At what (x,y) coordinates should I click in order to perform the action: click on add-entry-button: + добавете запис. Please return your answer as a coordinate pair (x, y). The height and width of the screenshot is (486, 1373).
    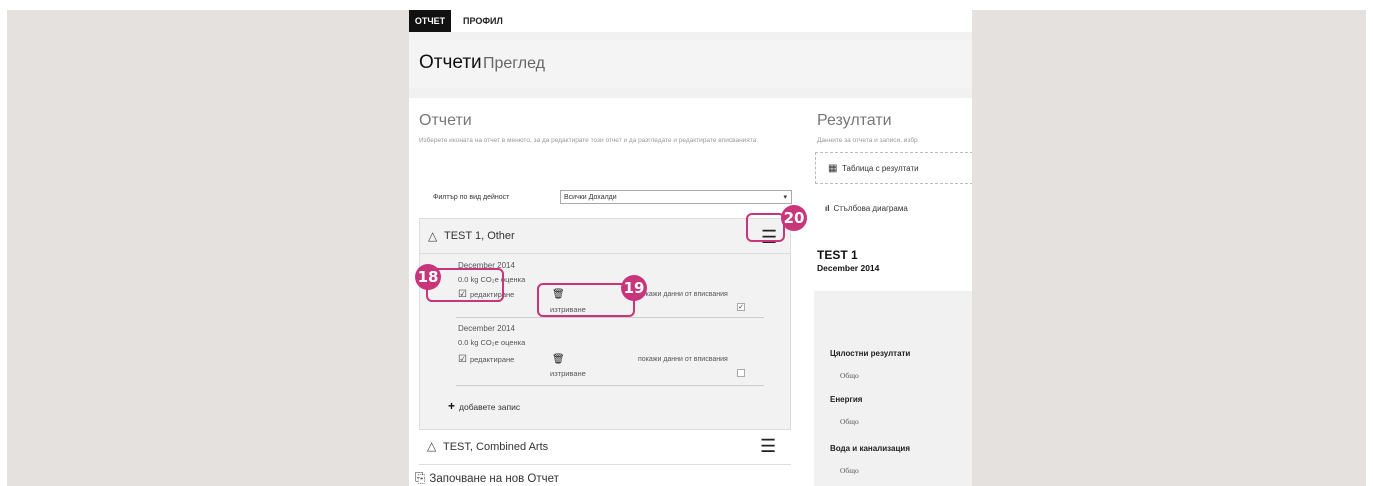
    Looking at the image, I should click on (484, 406).